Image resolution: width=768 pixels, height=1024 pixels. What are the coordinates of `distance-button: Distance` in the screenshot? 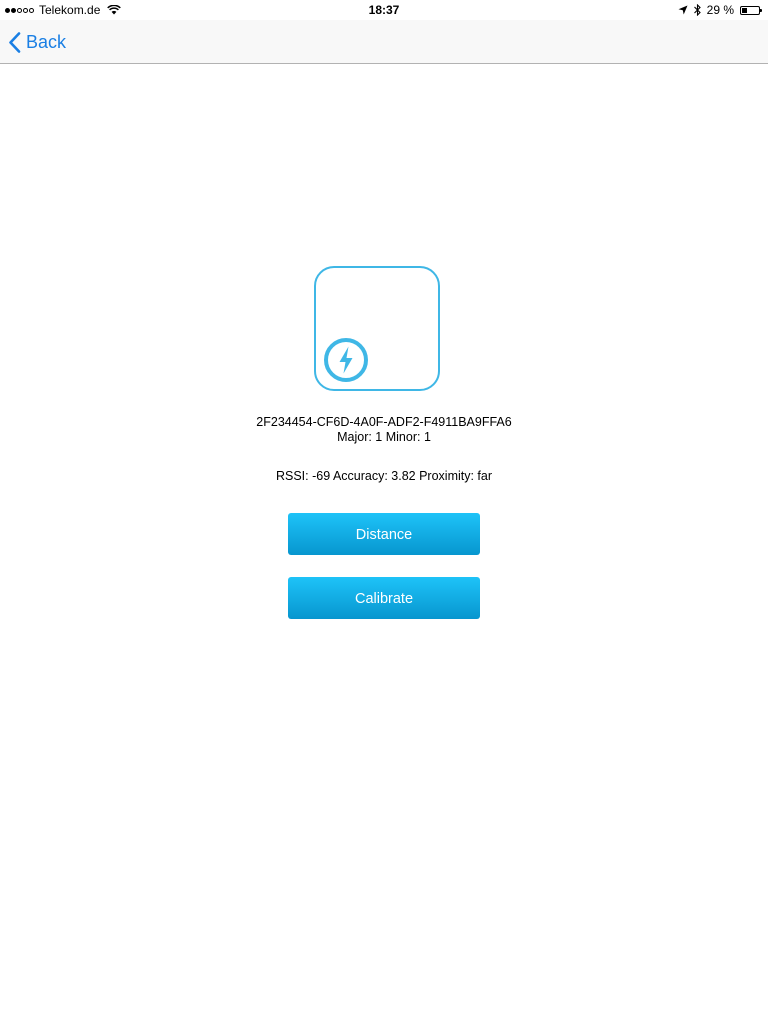 It's located at (384, 534).